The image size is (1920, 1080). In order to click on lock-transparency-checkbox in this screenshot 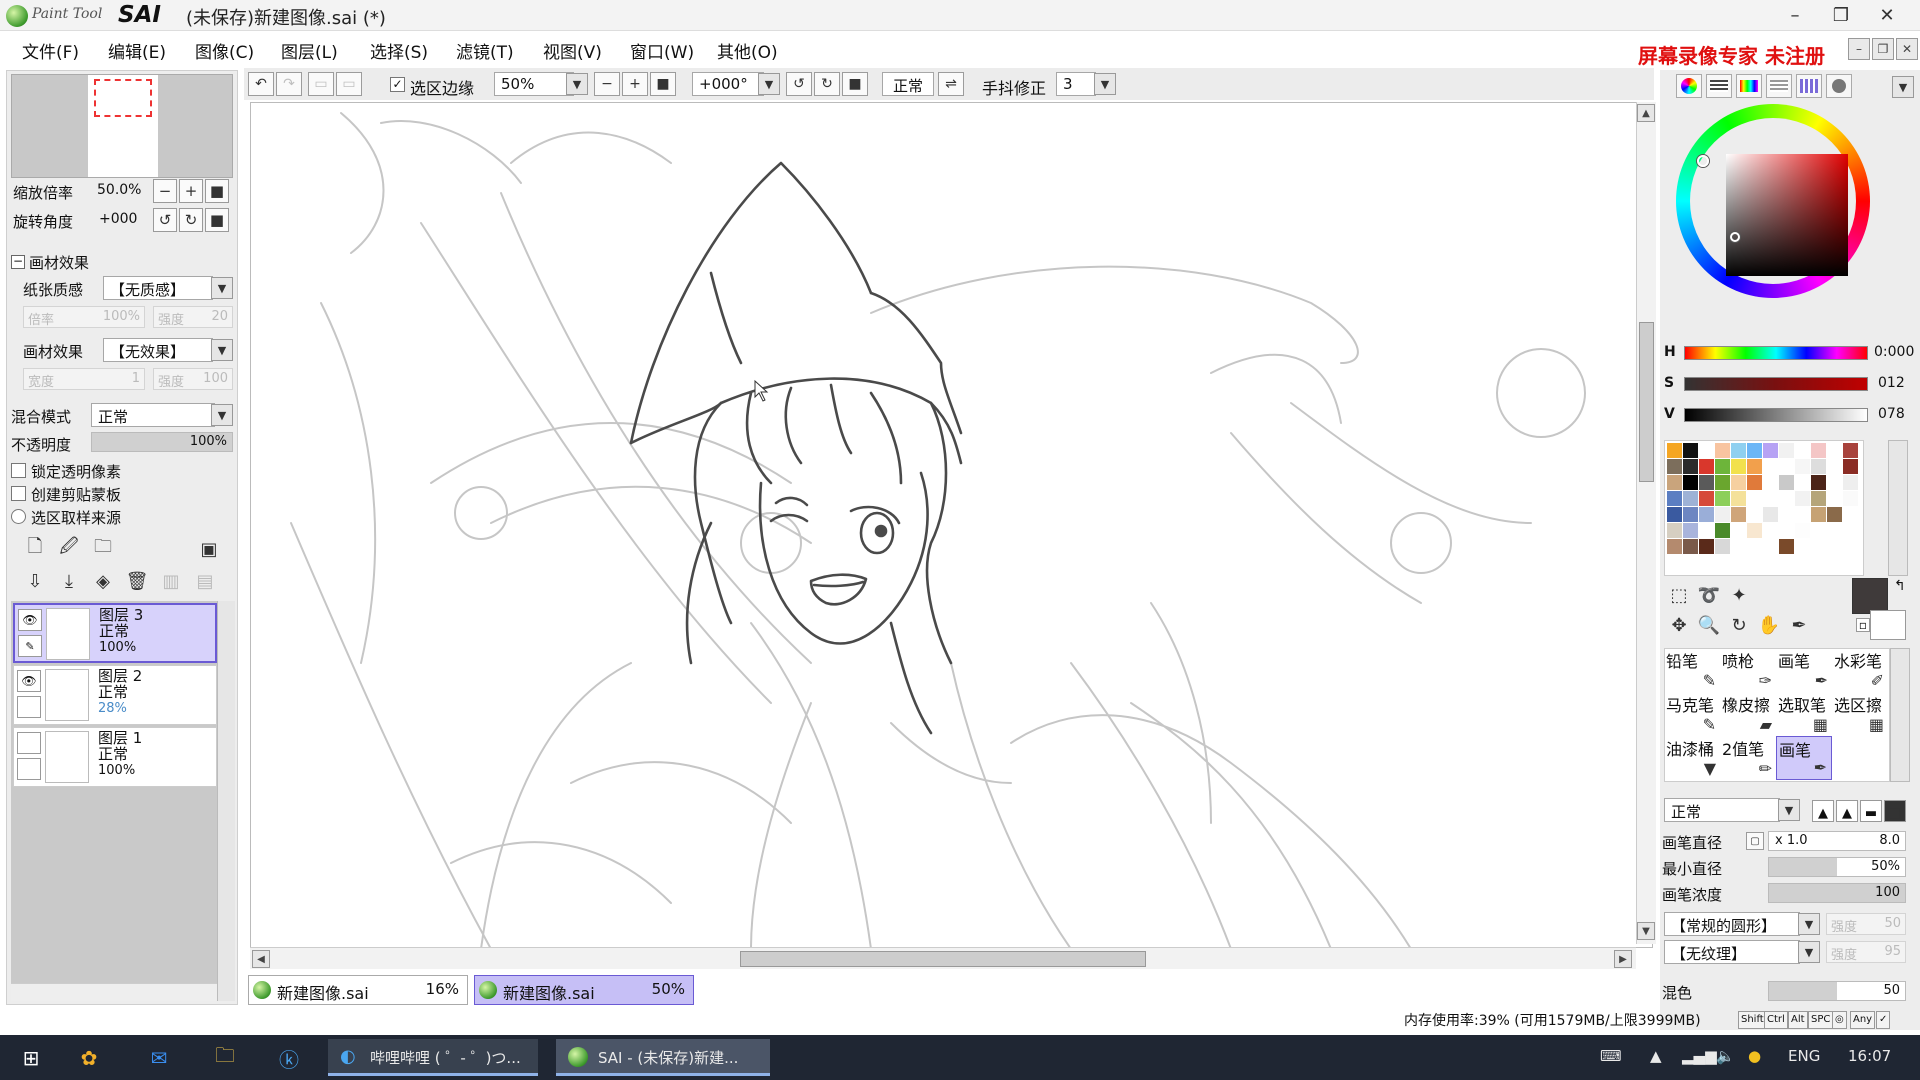, I will do `click(18, 470)`.